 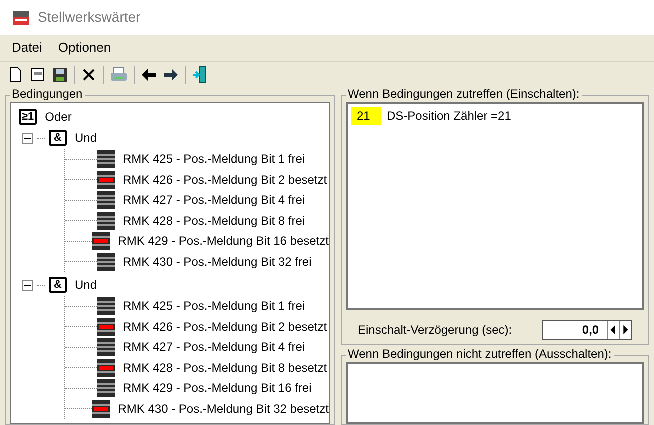 What do you see at coordinates (89, 74) in the screenshot?
I see `delete-icon` at bounding box center [89, 74].